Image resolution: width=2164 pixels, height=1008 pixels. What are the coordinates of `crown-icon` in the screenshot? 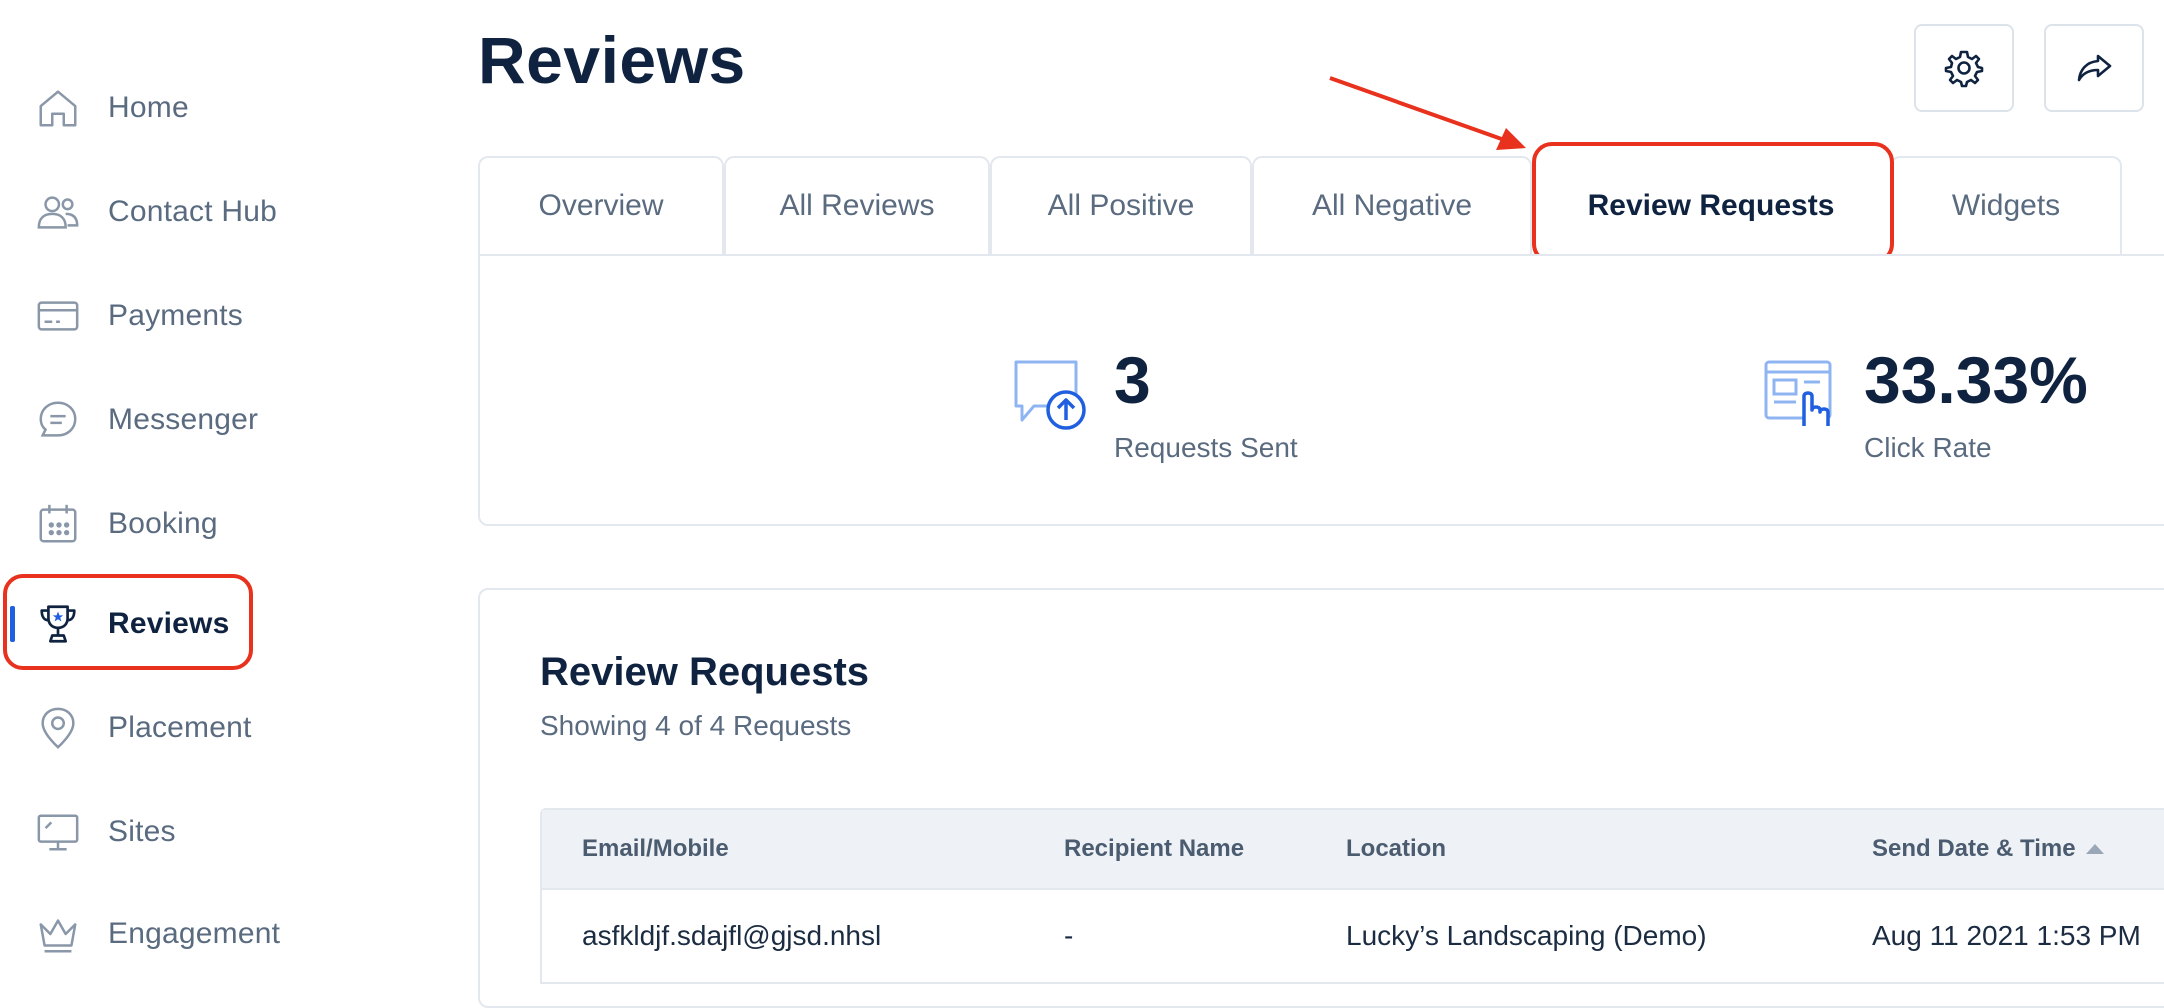 It's located at (58, 934).